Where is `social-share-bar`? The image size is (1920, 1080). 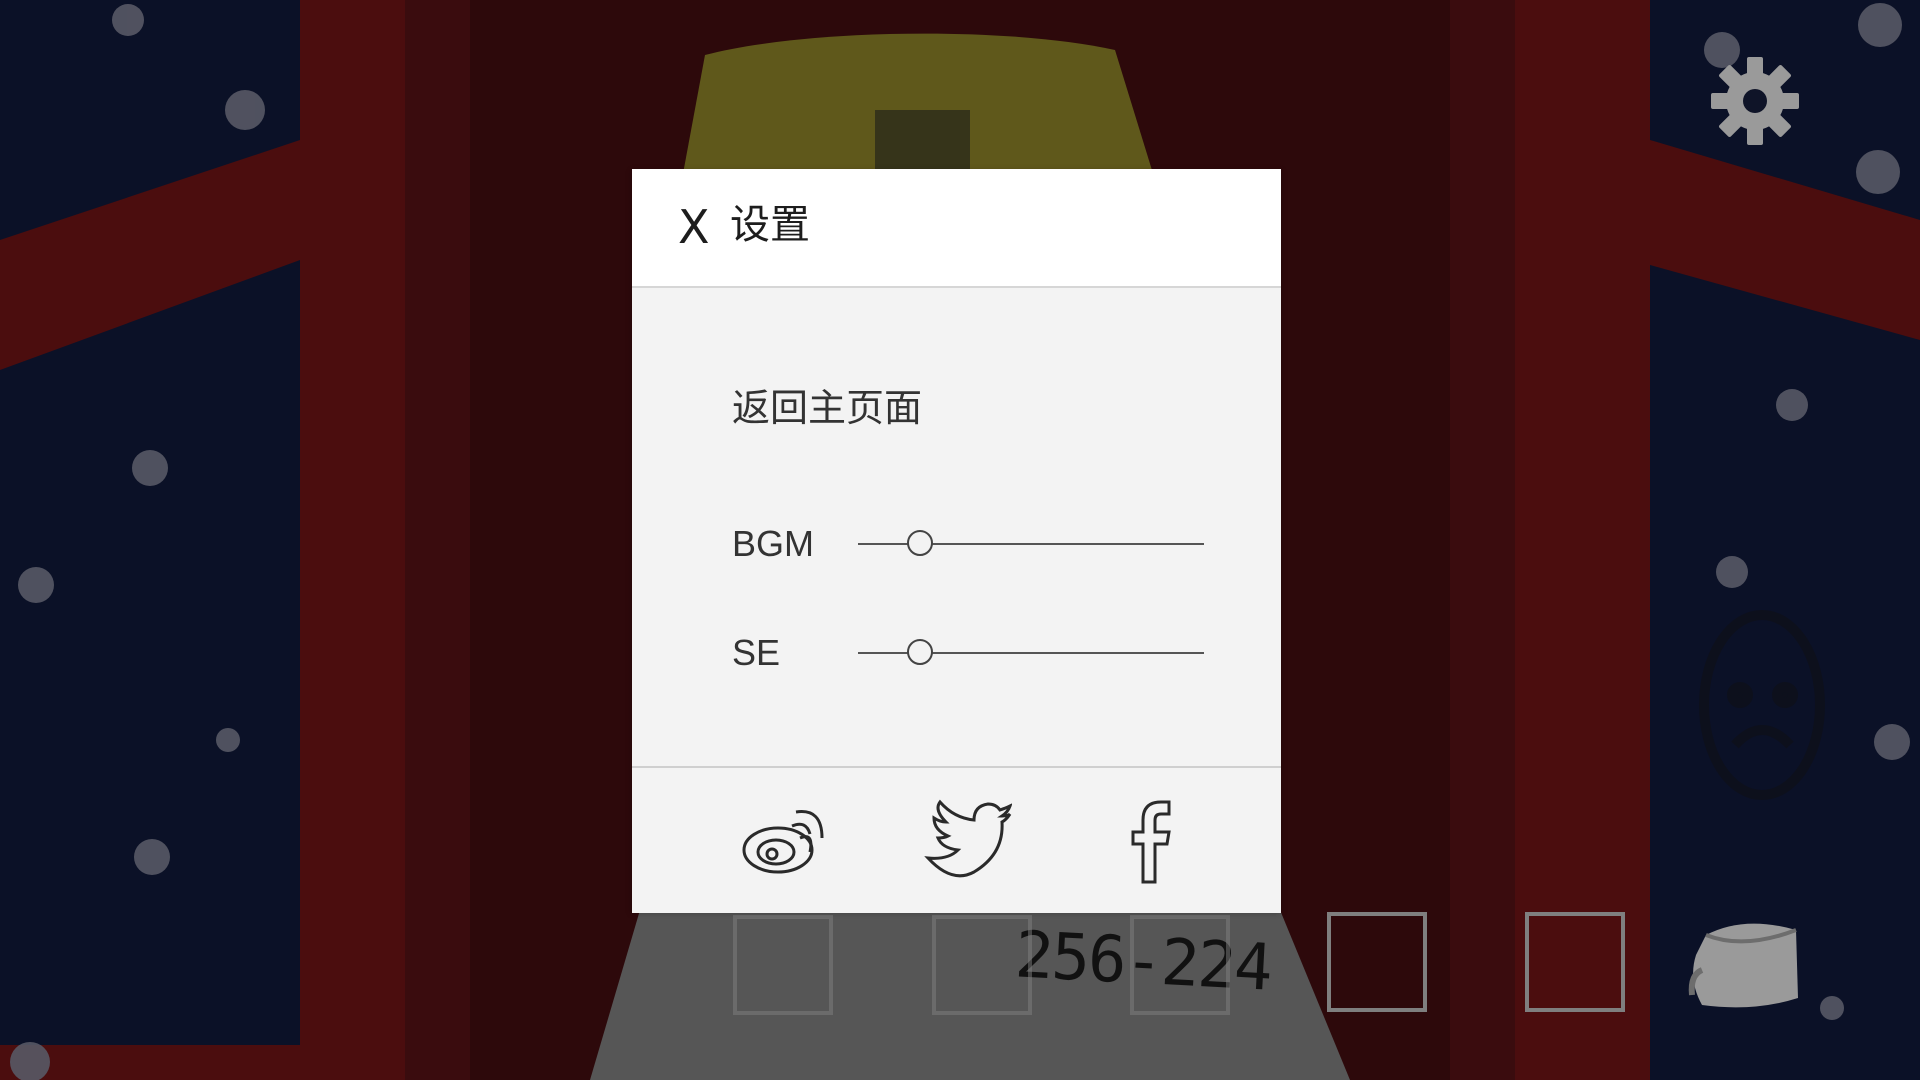
social-share-bar is located at coordinates (956, 839).